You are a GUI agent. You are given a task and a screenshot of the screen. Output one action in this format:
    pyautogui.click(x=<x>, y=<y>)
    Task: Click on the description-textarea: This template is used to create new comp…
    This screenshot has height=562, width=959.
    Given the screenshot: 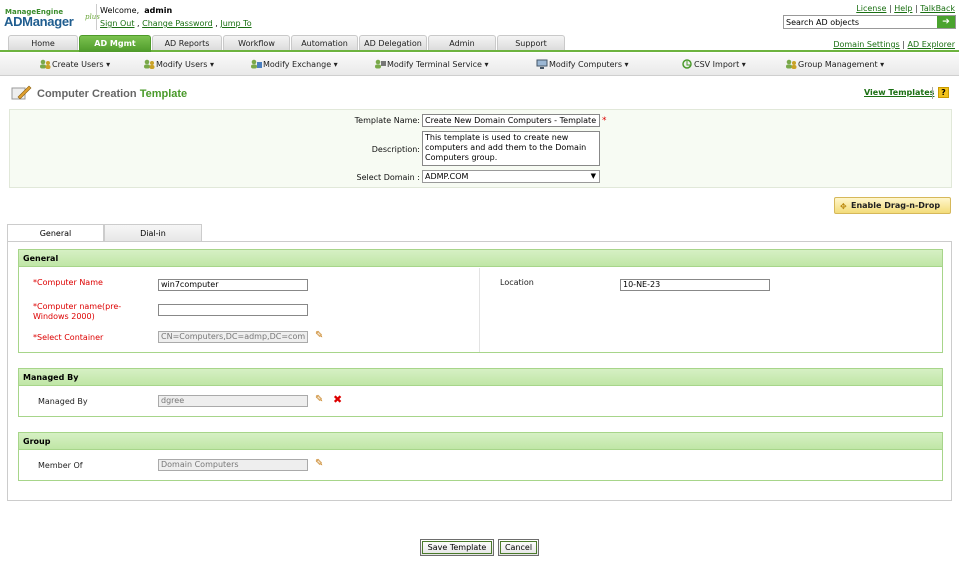 What is the action you would take?
    pyautogui.click(x=511, y=148)
    